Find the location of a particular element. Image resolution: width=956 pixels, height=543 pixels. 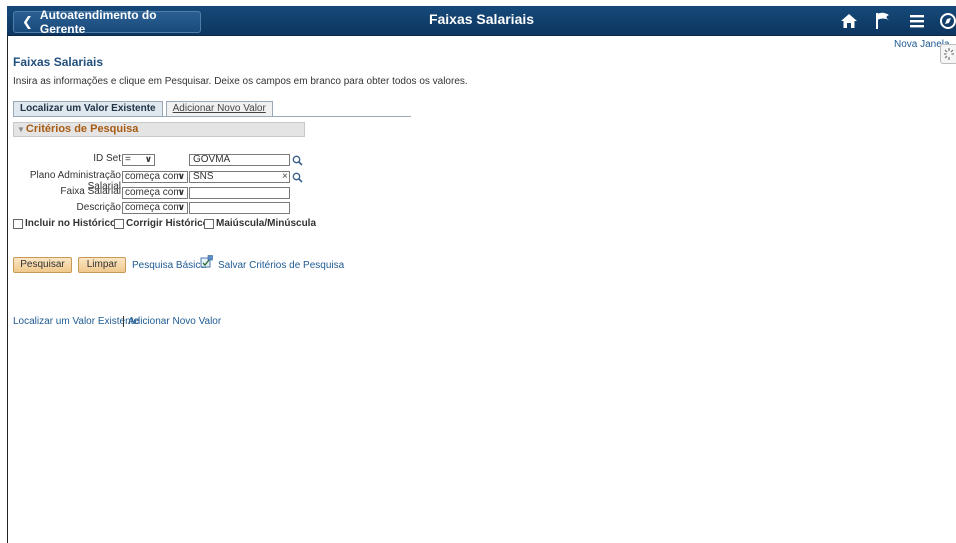

basic-search-link: Pesquisa Básica is located at coordinates (169, 265).